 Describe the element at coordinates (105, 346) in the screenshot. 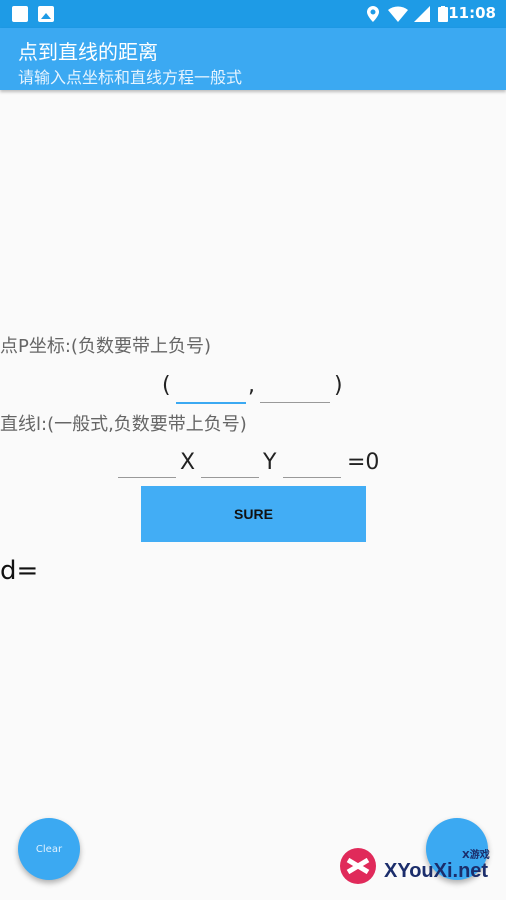

I see `point-label: 点P坐标:(负数要带上负号)` at that location.